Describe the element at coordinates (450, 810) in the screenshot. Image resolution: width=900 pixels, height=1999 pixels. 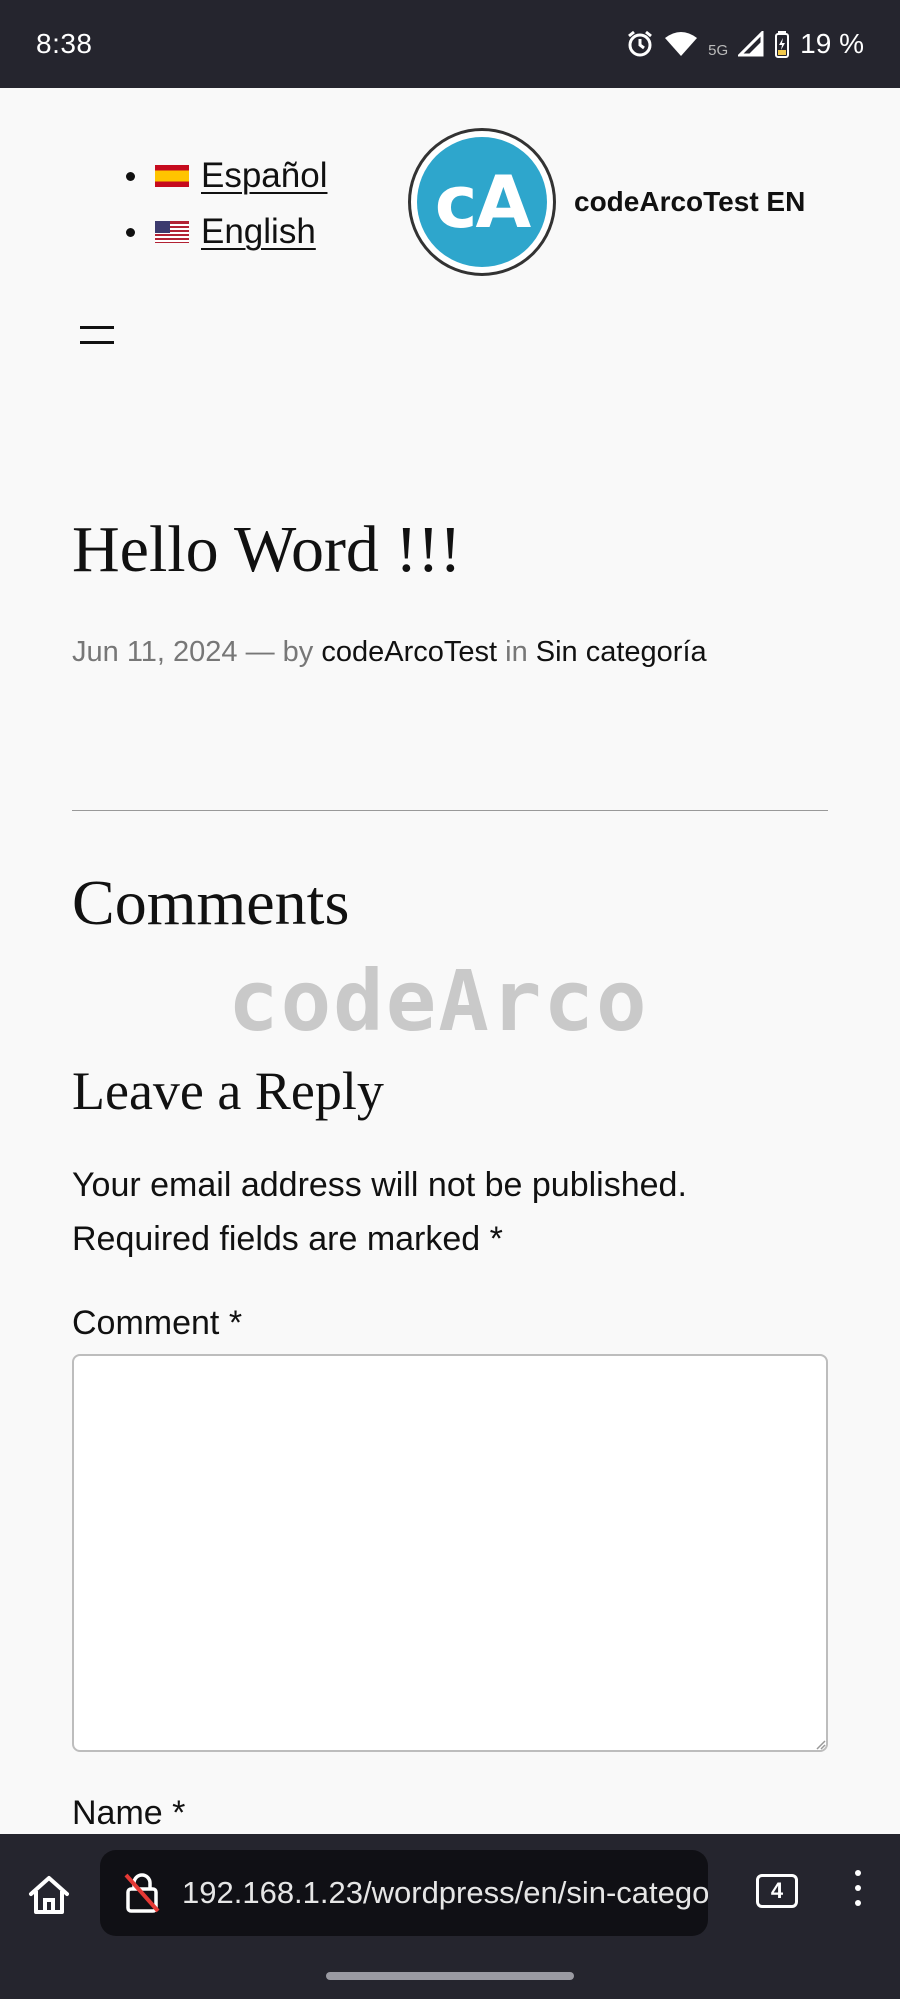
I see `divider` at that location.